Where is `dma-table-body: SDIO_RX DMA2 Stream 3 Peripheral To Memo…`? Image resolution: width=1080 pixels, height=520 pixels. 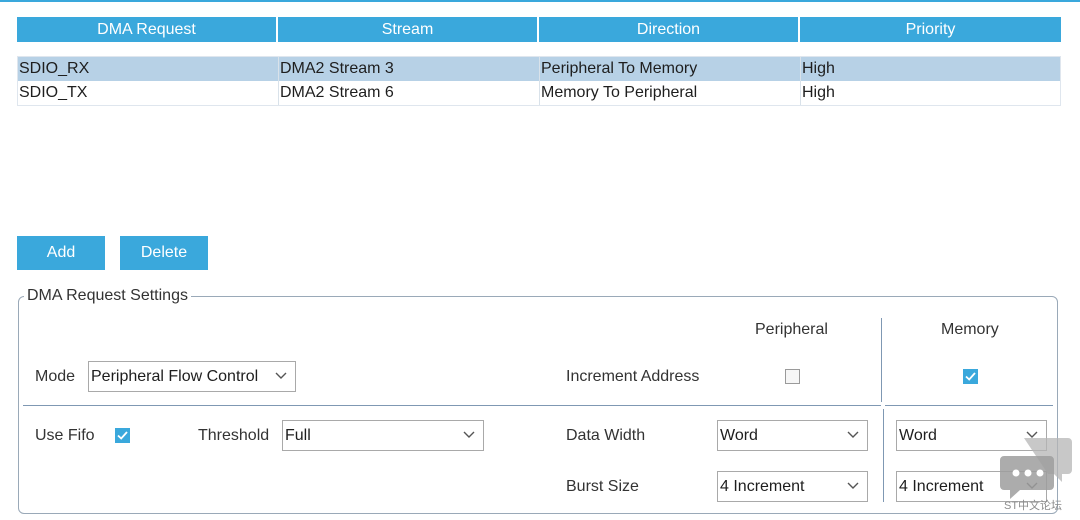 dma-table-body: SDIO_RX DMA2 Stream 3 Peripheral To Memo… is located at coordinates (539, 81).